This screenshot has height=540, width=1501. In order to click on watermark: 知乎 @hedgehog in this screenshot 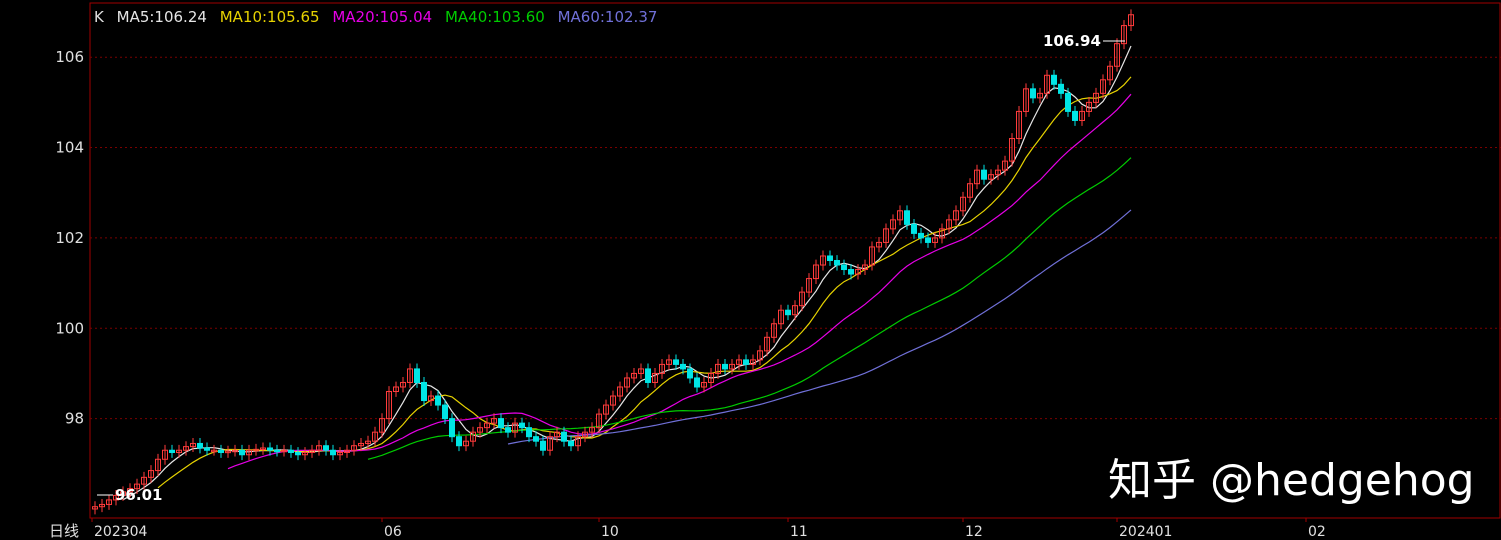, I will do `click(1291, 480)`.